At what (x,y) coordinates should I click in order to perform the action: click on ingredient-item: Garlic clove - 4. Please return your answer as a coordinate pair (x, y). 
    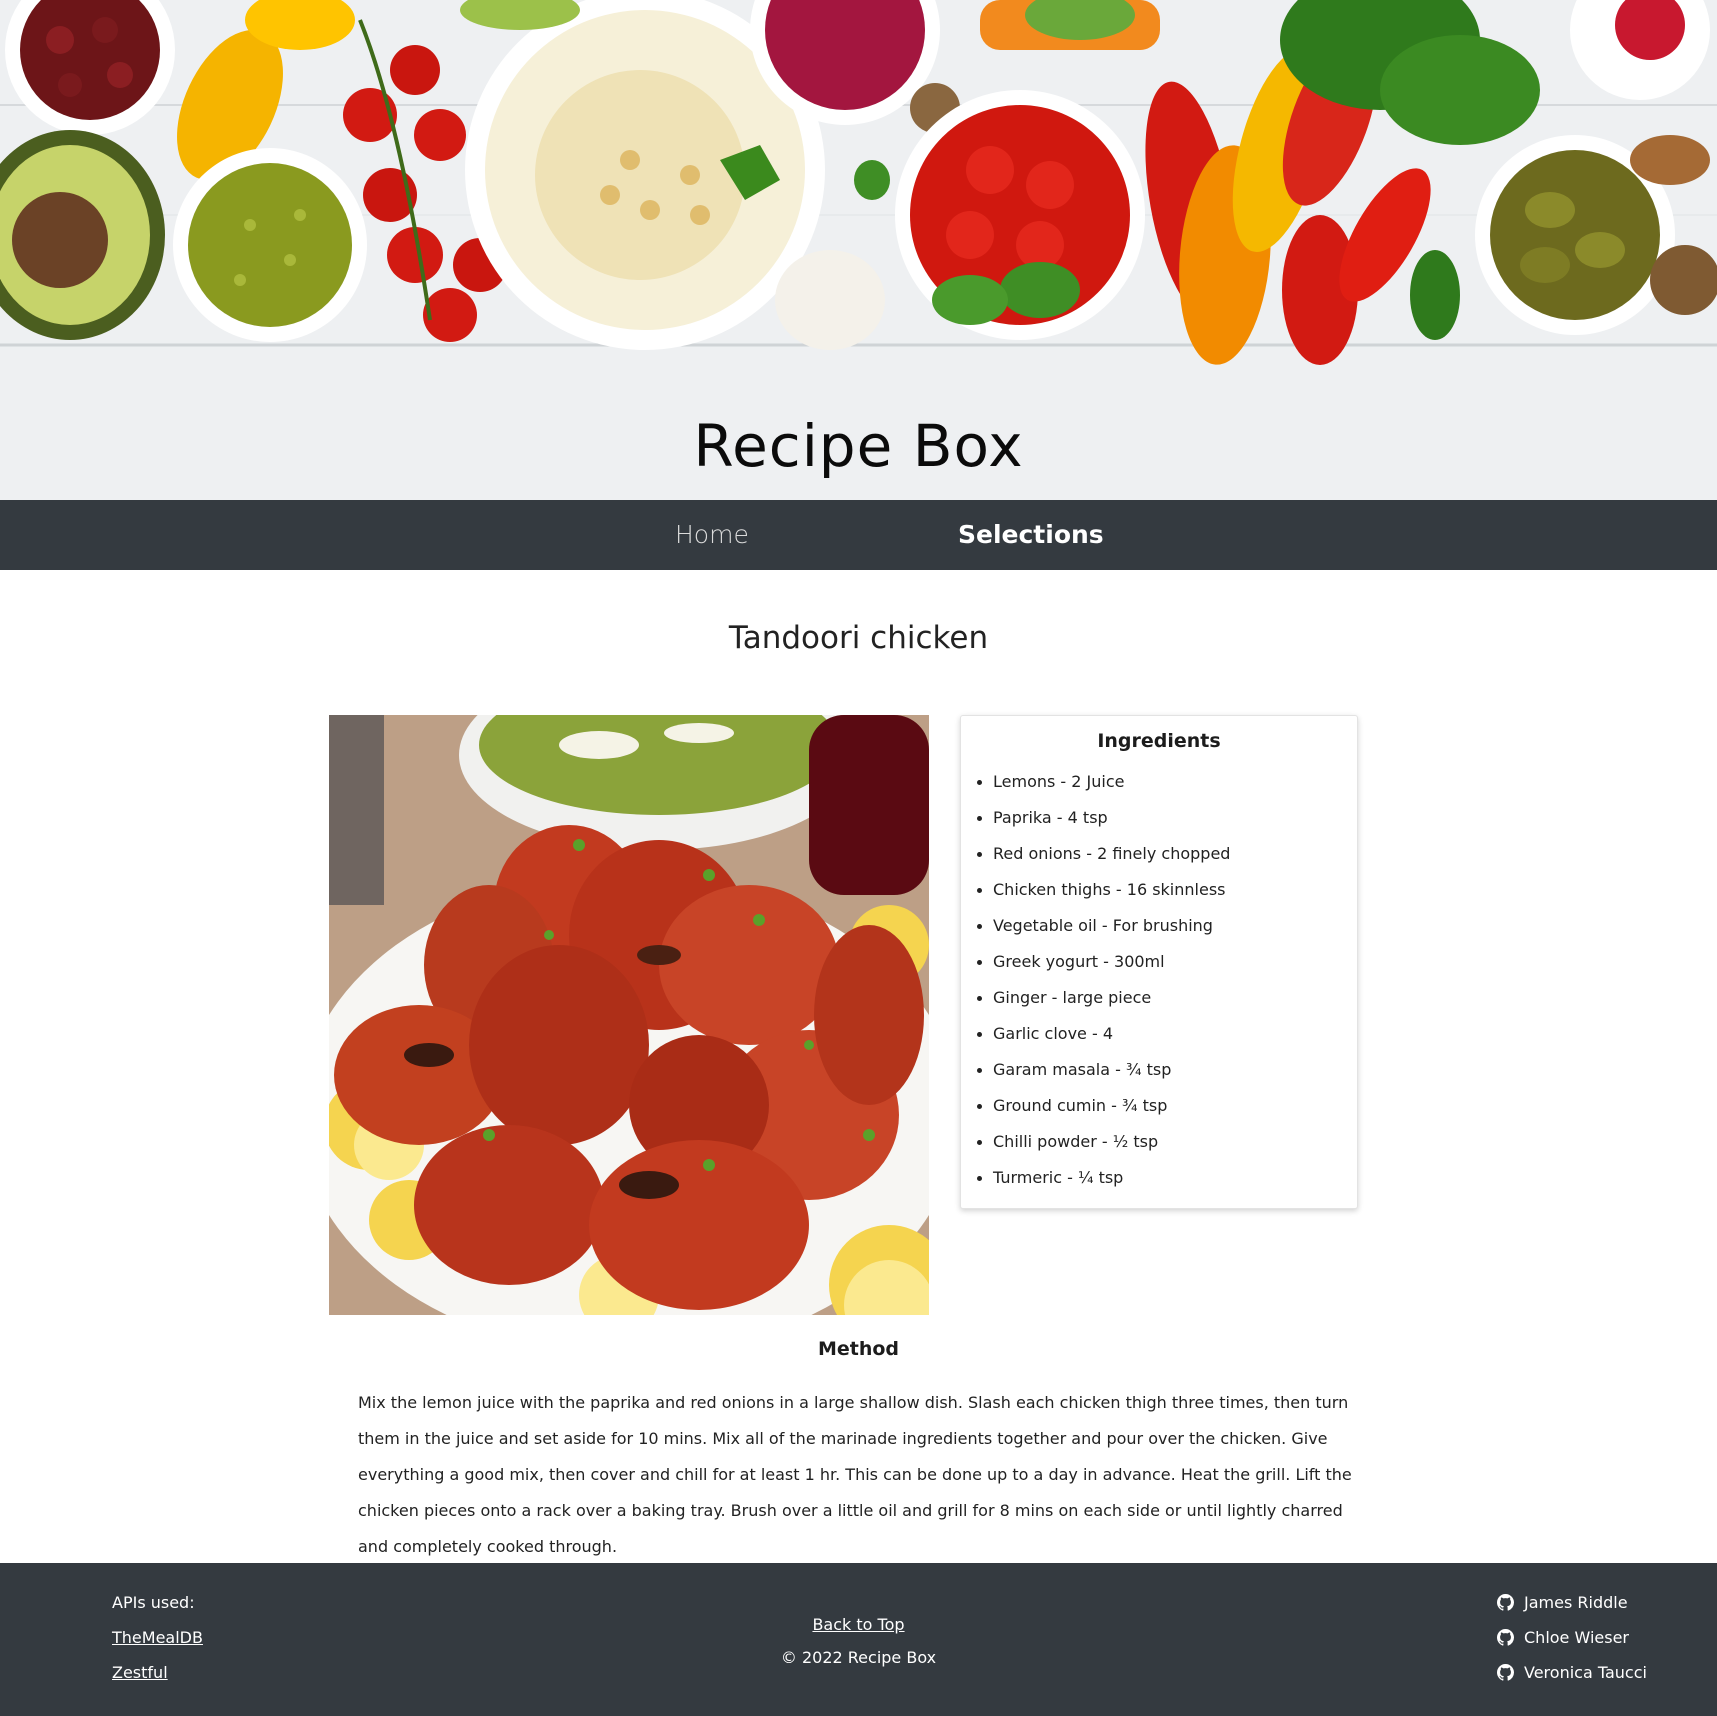
    Looking at the image, I should click on (1166, 1034).